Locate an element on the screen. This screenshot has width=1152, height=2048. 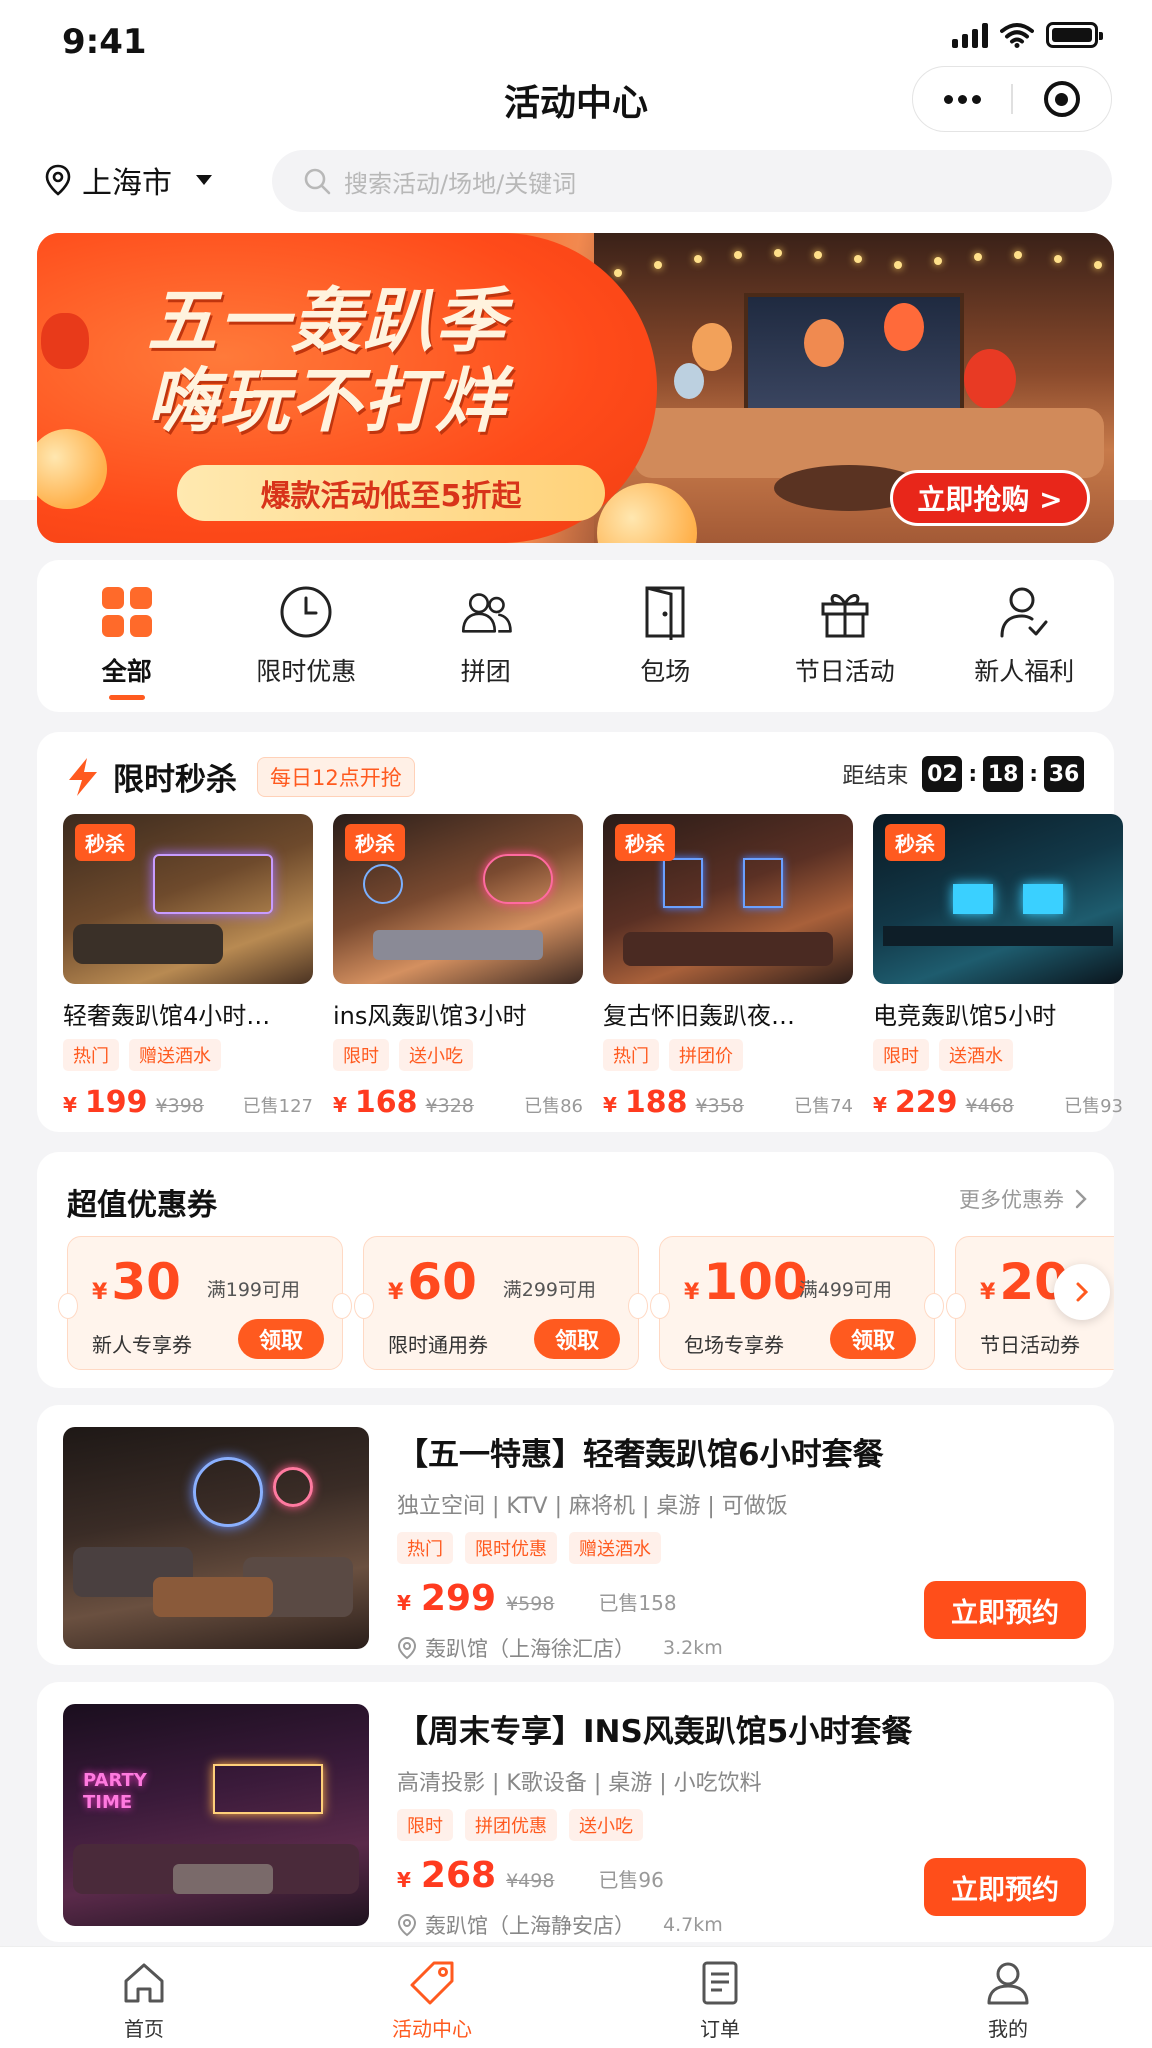
tab-home: 首页 is located at coordinates (144, 1997).